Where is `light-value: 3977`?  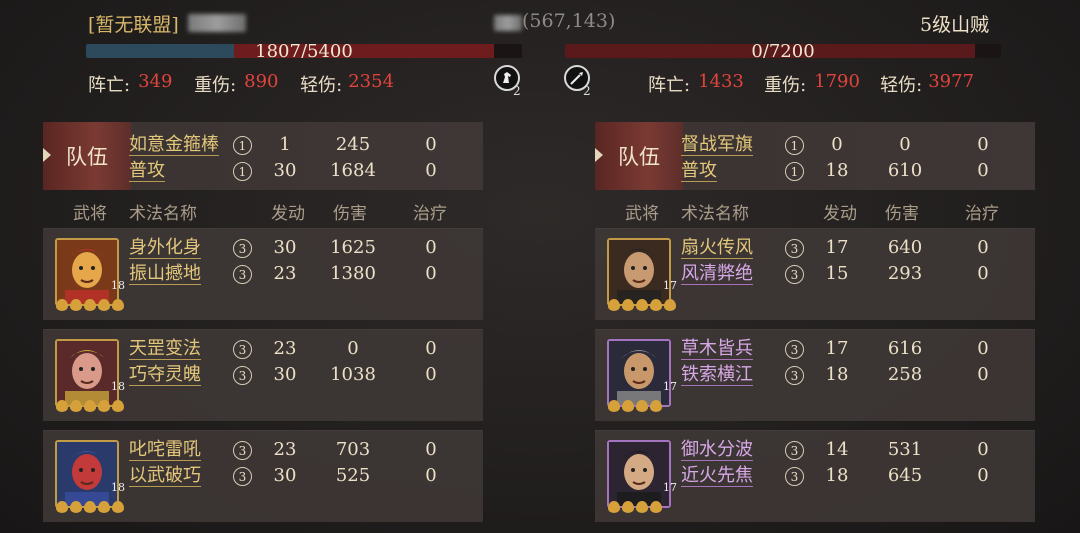
light-value: 3977 is located at coordinates (951, 81).